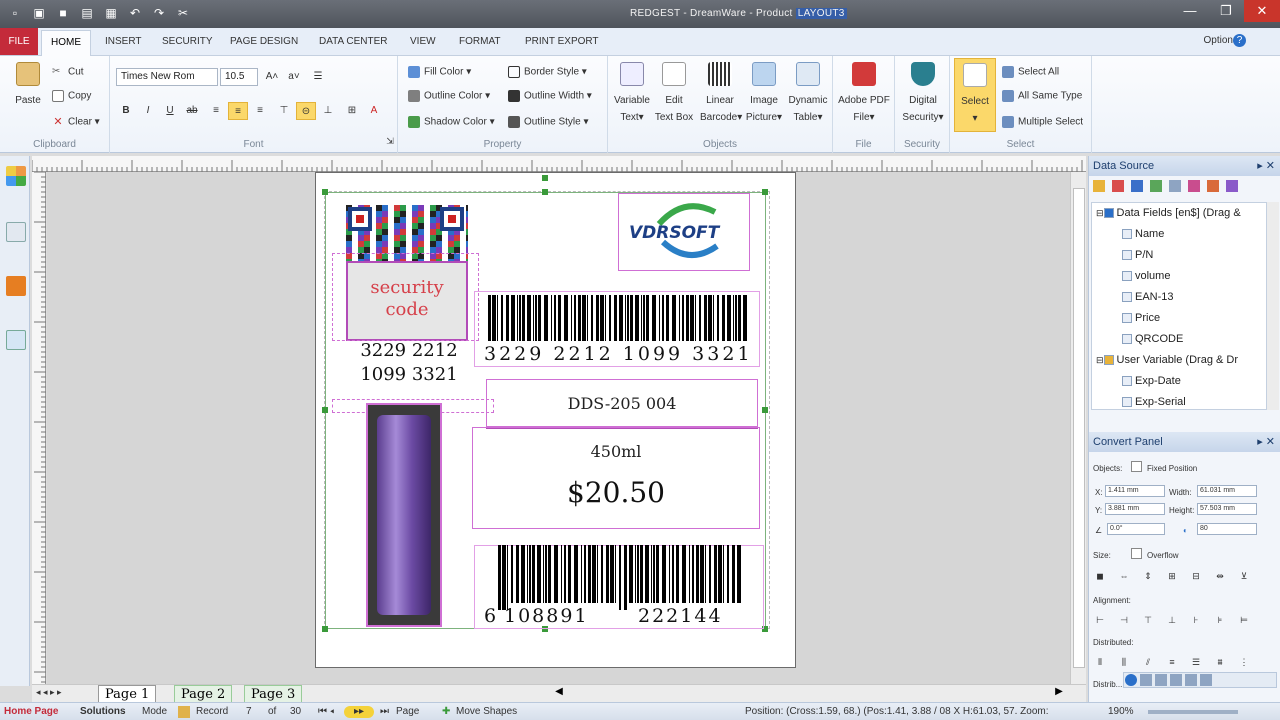 The height and width of the screenshot is (720, 1280). I want to click on ean-barcode, so click(621, 577).